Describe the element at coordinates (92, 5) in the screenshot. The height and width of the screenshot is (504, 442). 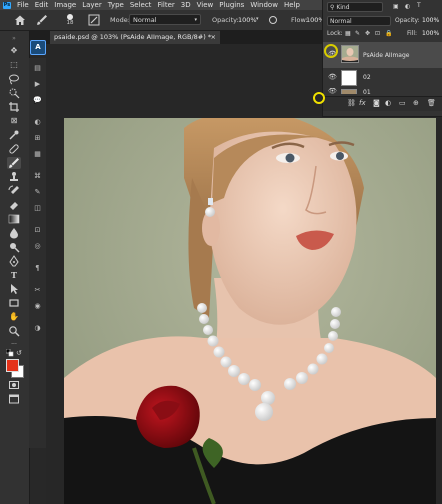
I see `menu-layer: Layer` at that location.